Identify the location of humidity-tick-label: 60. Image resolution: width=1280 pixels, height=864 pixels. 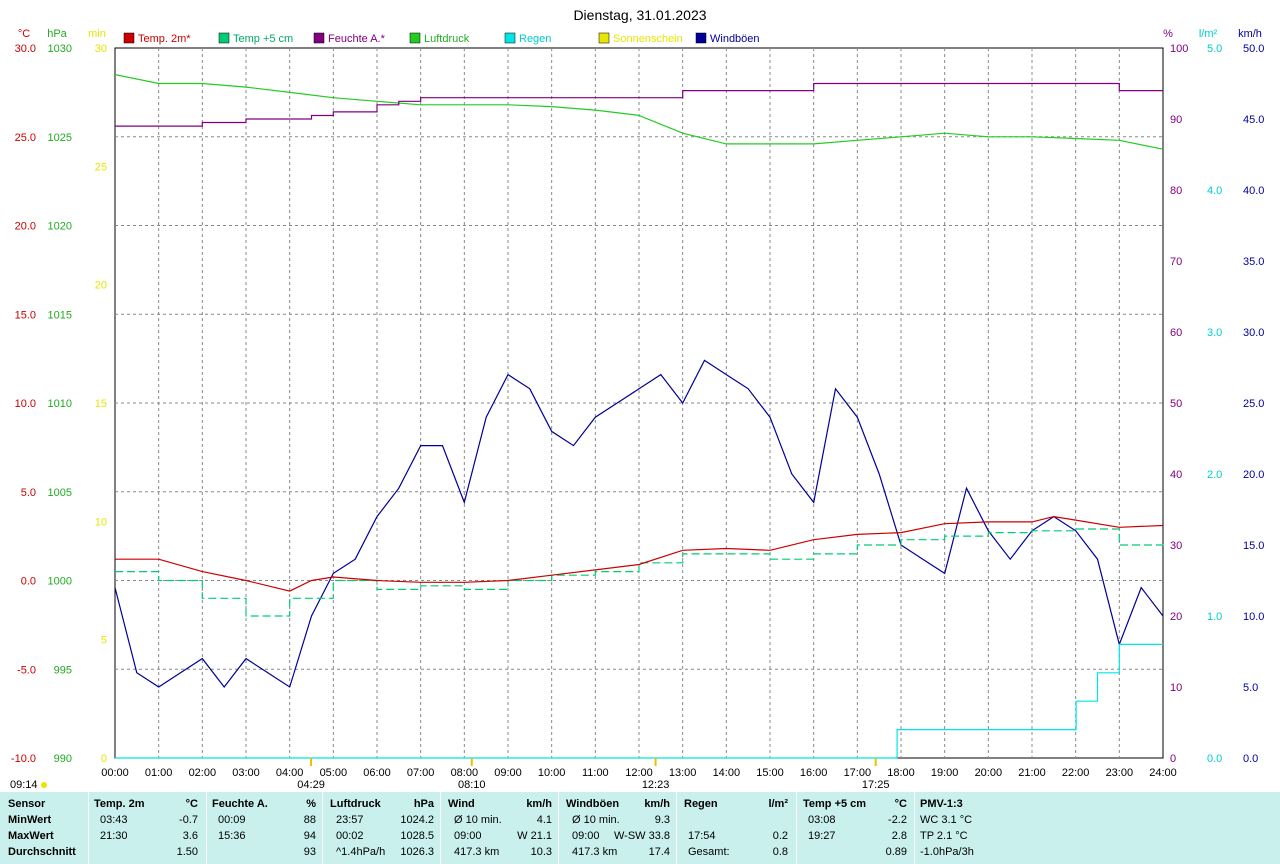
(1176, 333).